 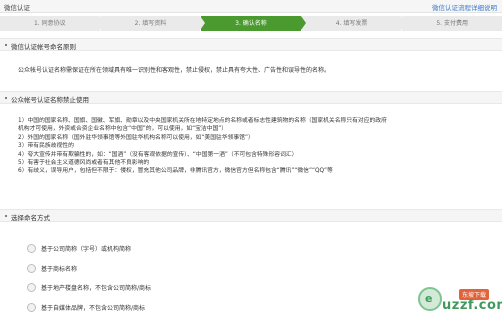 I want to click on section-header-naming: 选择命名方式, so click(x=251, y=215).